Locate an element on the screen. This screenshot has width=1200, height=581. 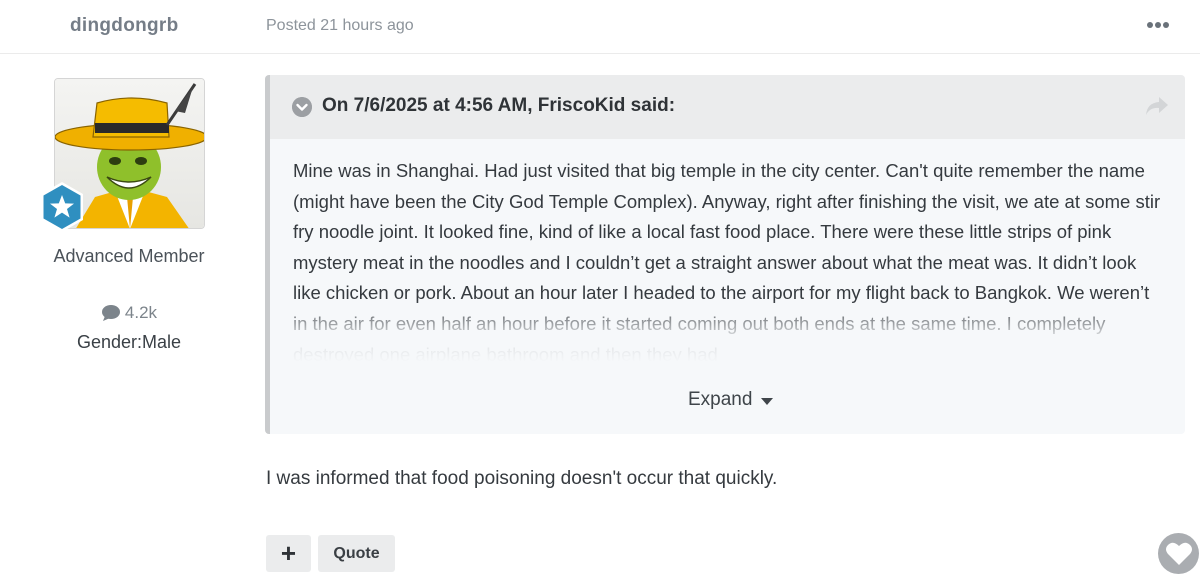
comment-icon is located at coordinates (110, 313).